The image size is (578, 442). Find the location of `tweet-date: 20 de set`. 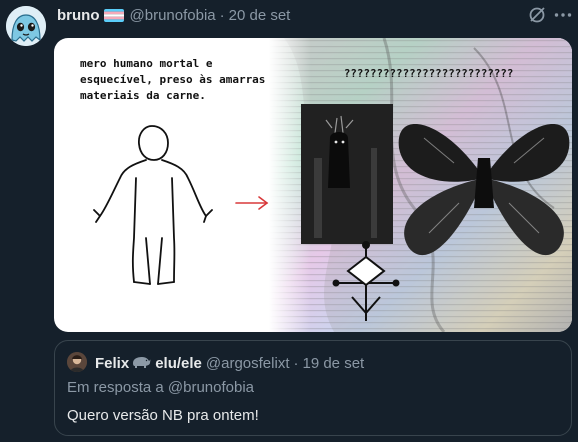

tweet-date: 20 de set is located at coordinates (260, 15).